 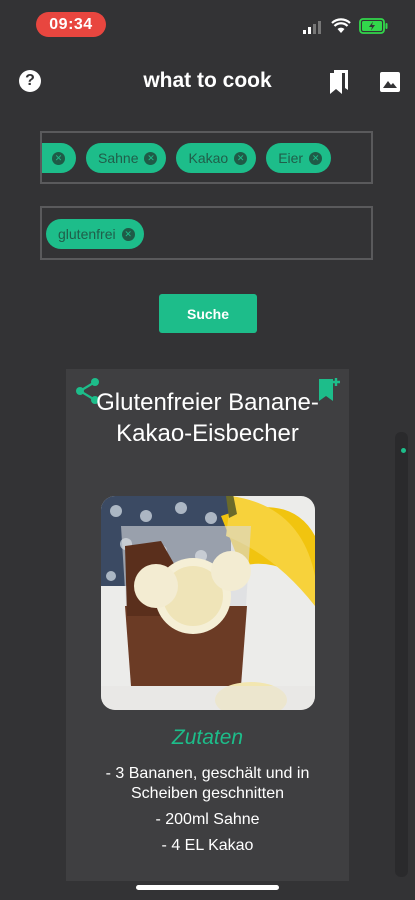 I want to click on home-indicator, so click(x=207, y=887).